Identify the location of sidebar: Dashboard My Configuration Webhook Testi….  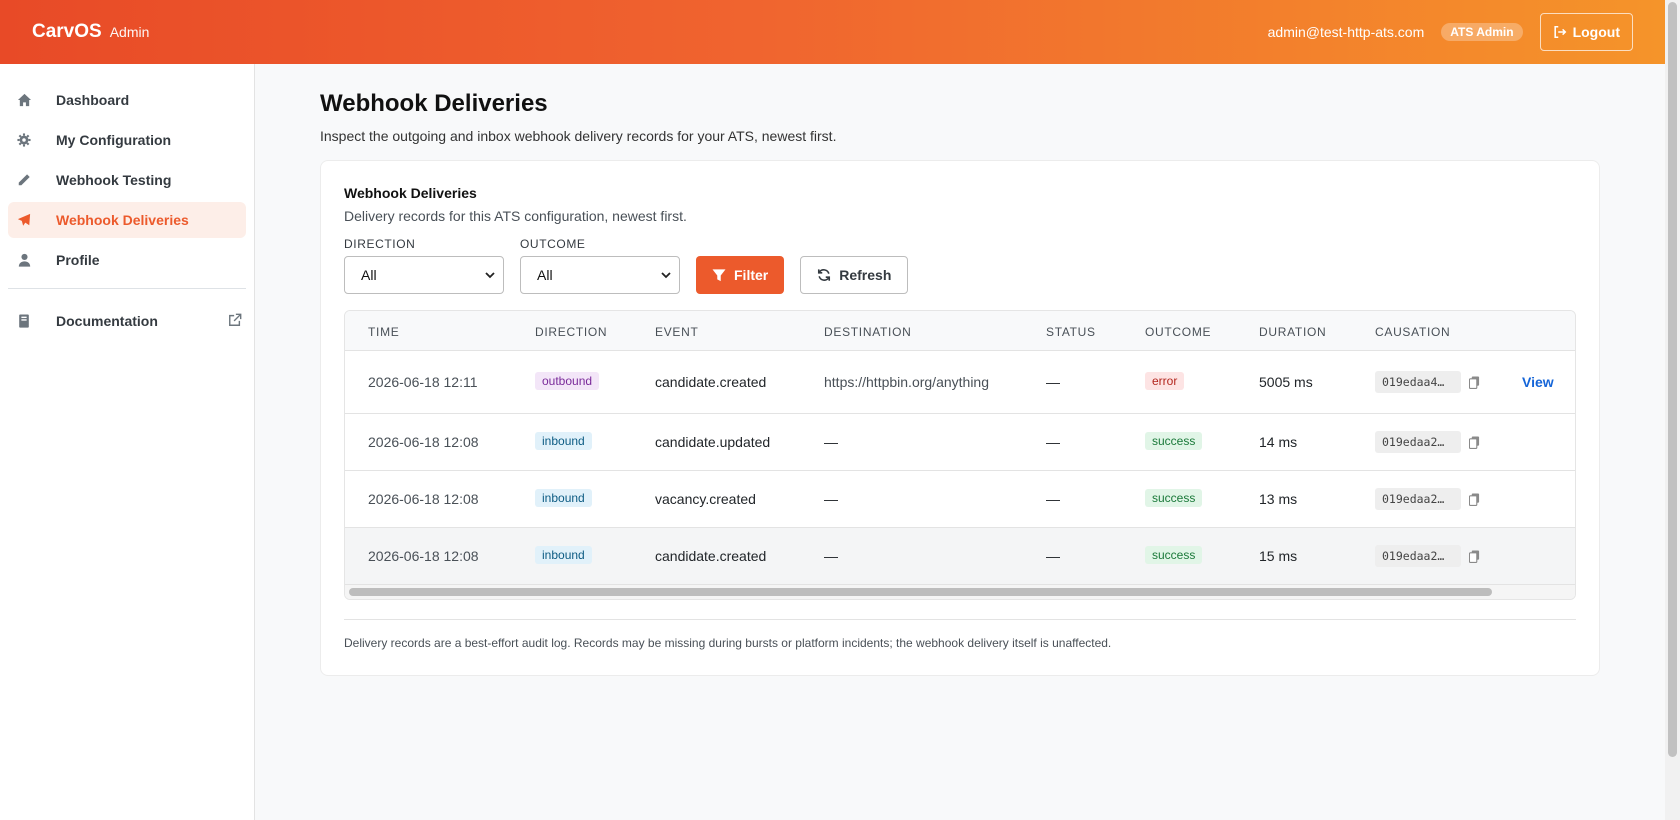
(127, 442).